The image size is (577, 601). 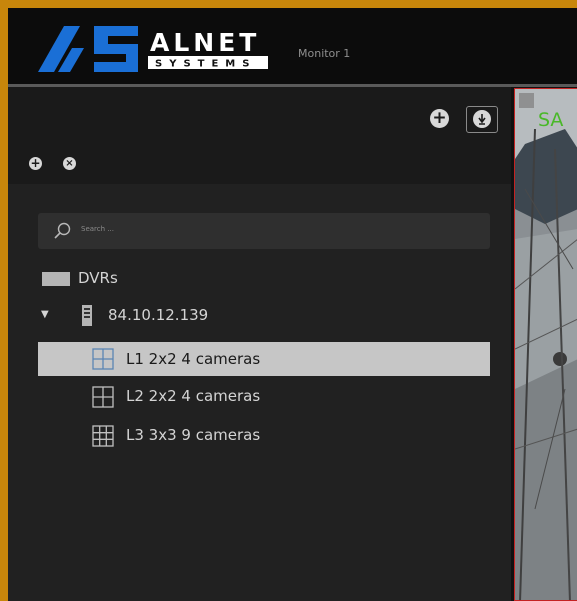 I want to click on search-icon, so click(x=62, y=230).